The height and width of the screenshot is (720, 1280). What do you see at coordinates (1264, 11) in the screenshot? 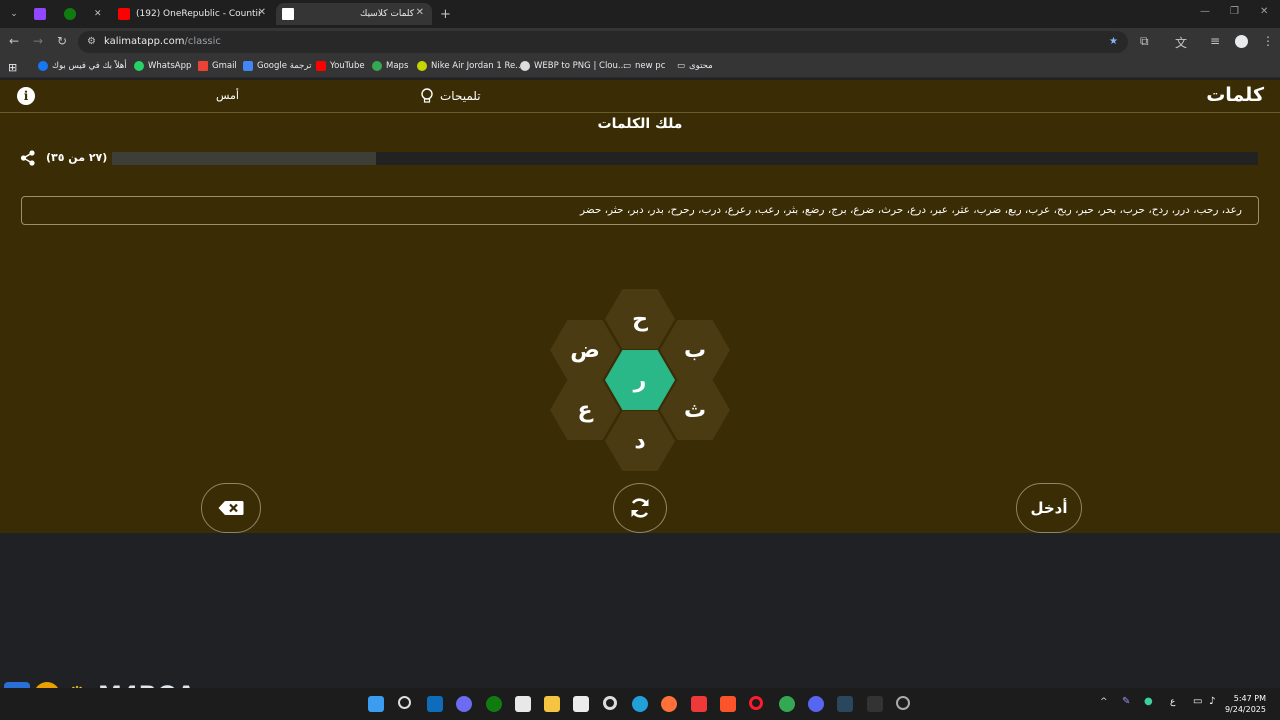
I see `close-window-icon: ✕` at bounding box center [1264, 11].